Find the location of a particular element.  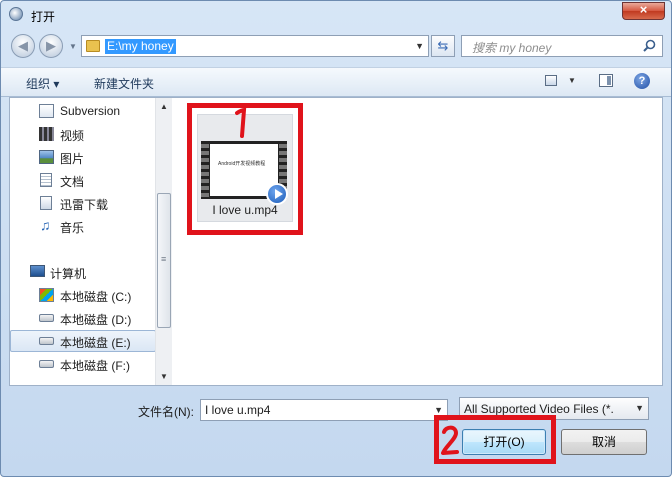

window-title: 打开 is located at coordinates (43, 17).